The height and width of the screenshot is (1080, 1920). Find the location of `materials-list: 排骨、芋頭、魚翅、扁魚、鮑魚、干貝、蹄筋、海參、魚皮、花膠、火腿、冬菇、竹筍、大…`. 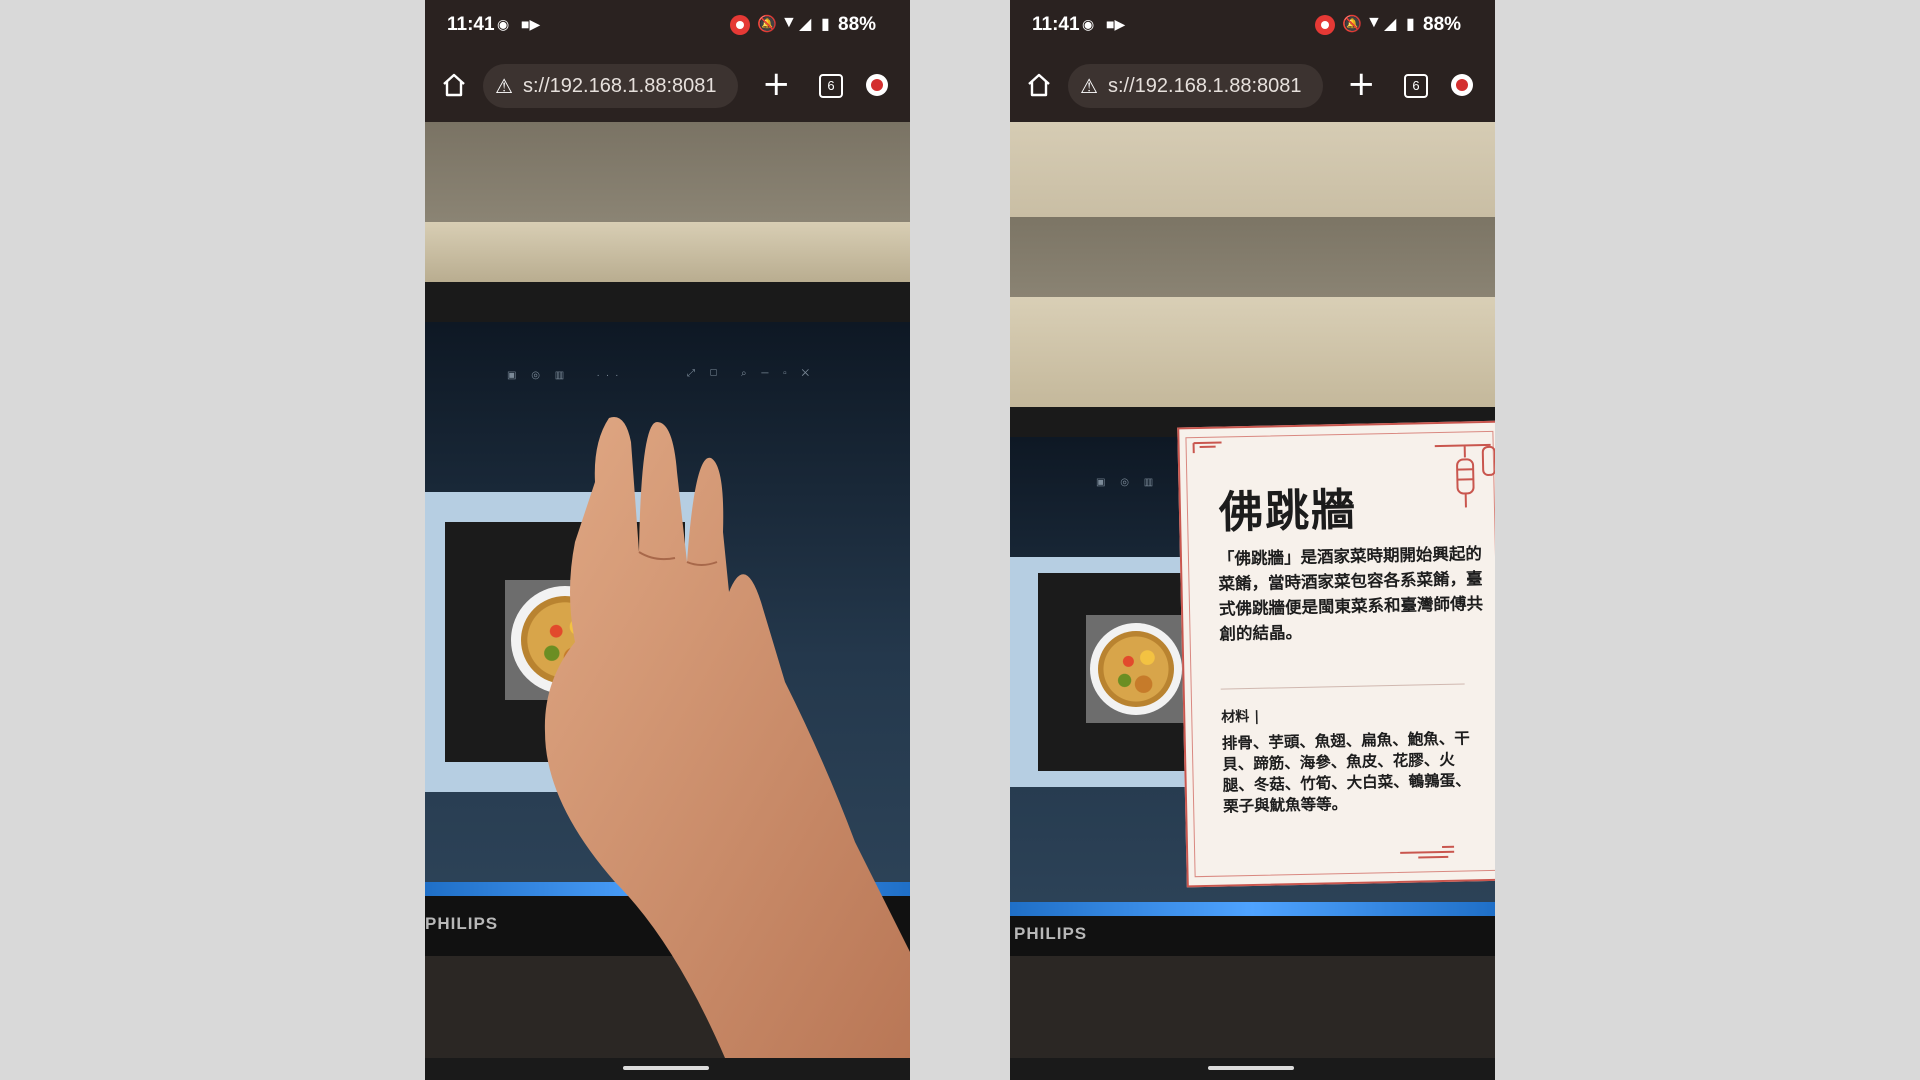

materials-list: 排骨、芋頭、魚翅、扁魚、鮑魚、干貝、蹄筋、海參、魚皮、花膠、火腿、冬菇、竹筍、大… is located at coordinates (1346, 772).